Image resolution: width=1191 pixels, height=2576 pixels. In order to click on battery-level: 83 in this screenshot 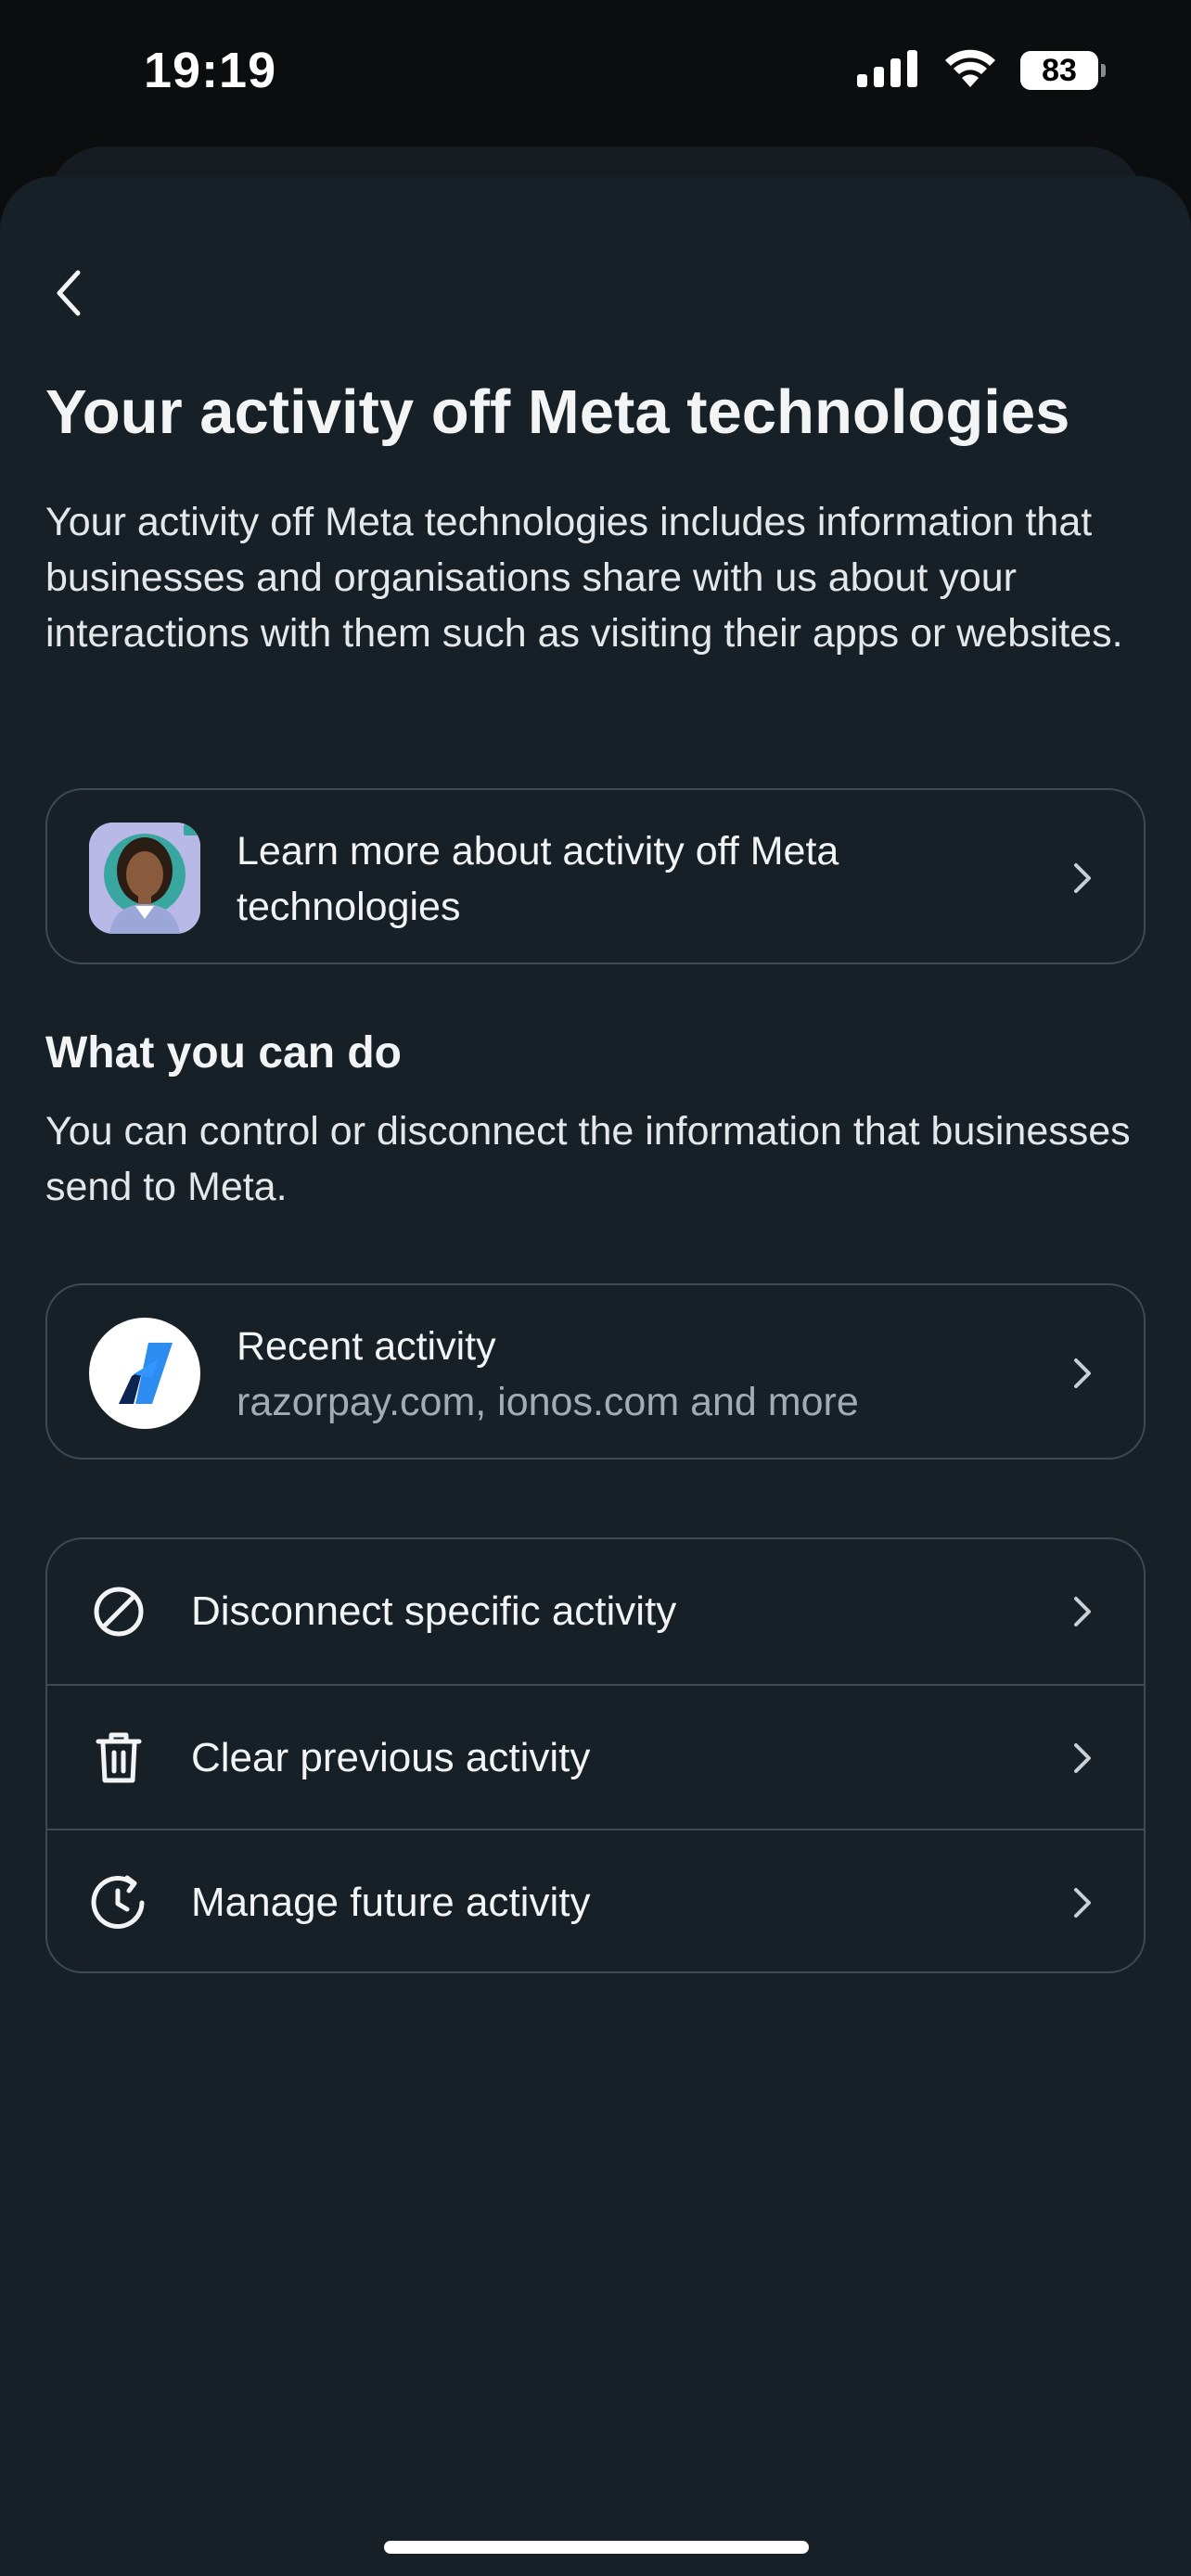, I will do `click(1059, 70)`.